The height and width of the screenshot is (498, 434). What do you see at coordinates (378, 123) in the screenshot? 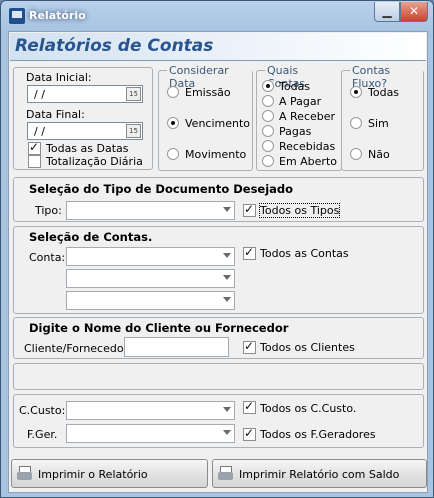
I see `fluxo-sim-label: Sim` at bounding box center [378, 123].